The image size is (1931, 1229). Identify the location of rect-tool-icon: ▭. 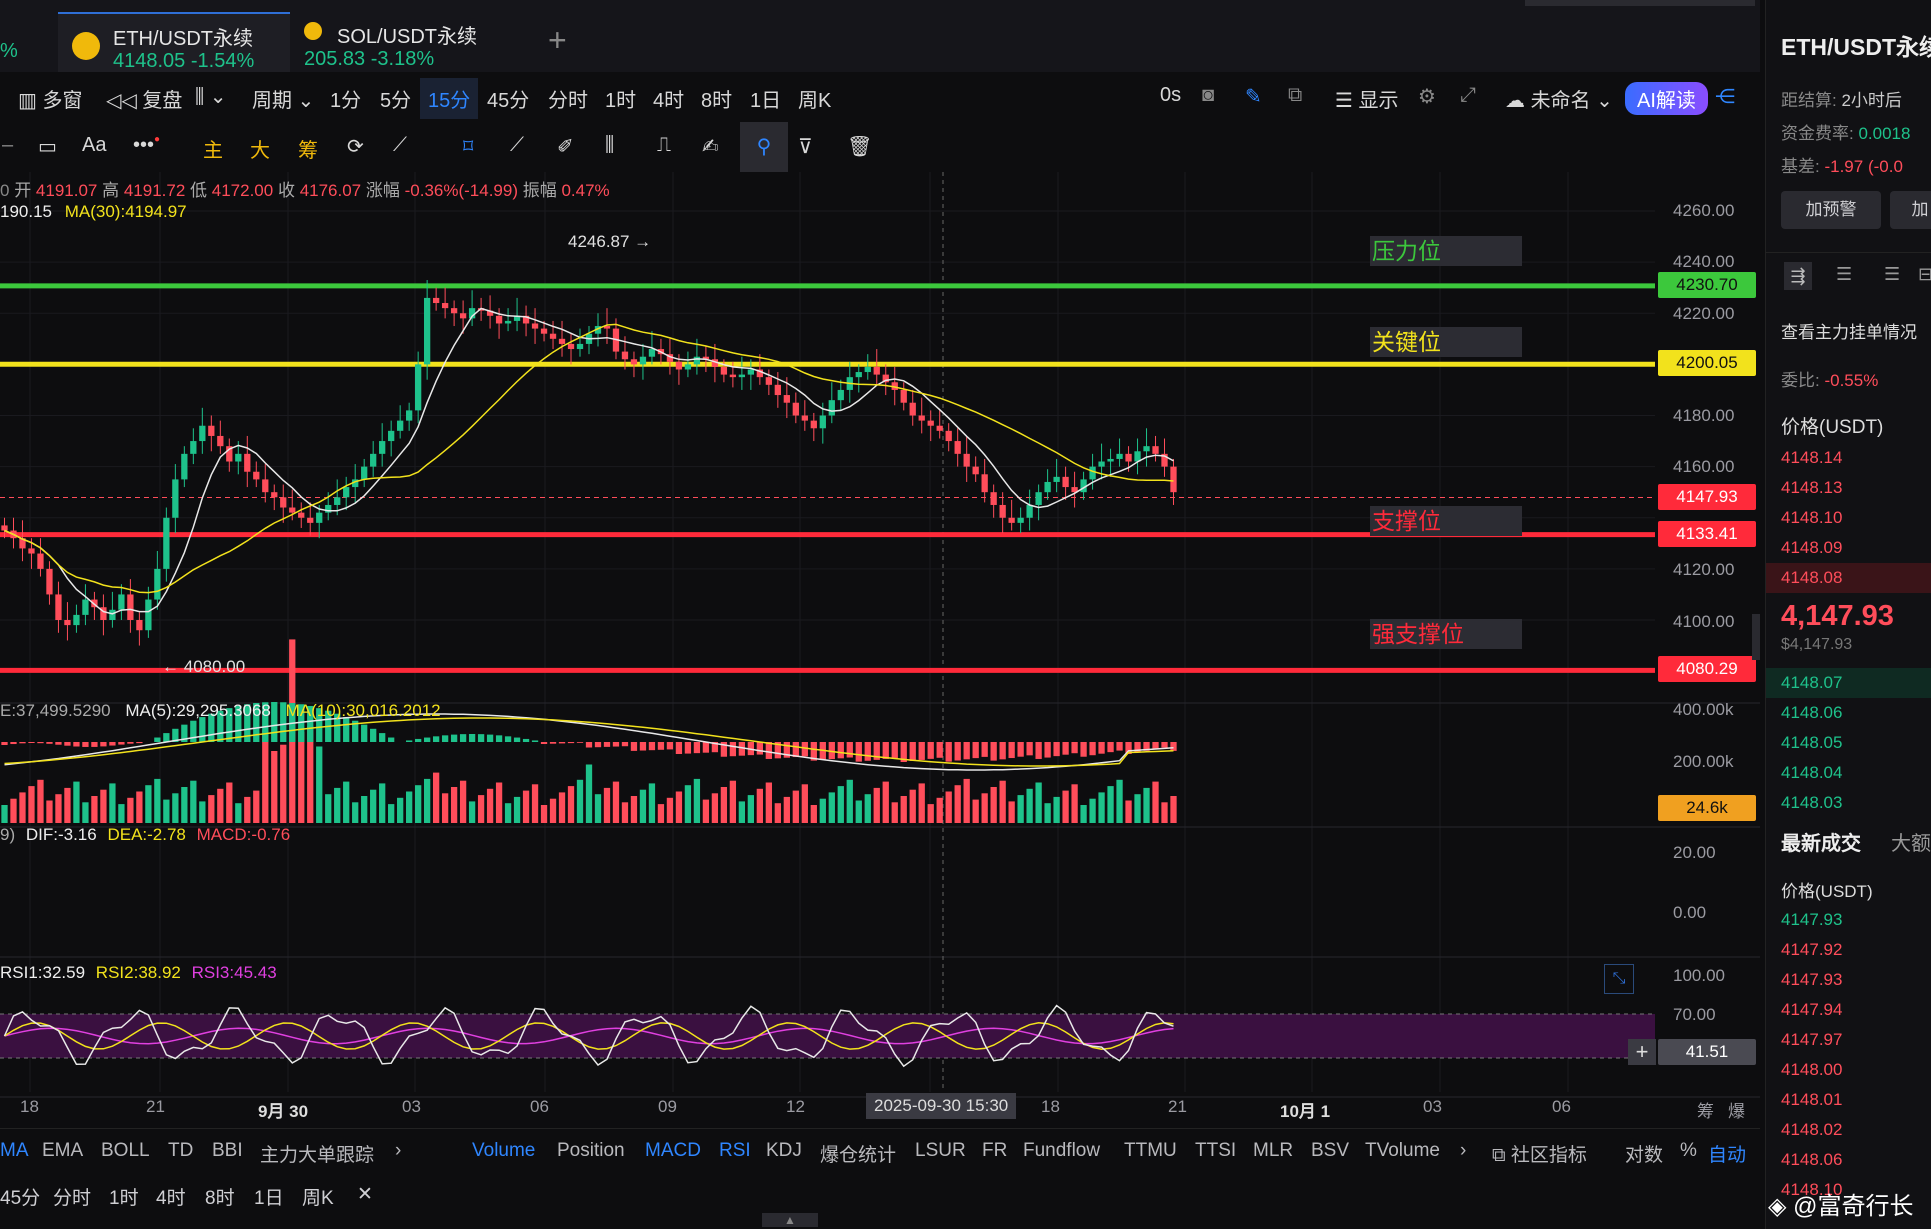
(47, 146).